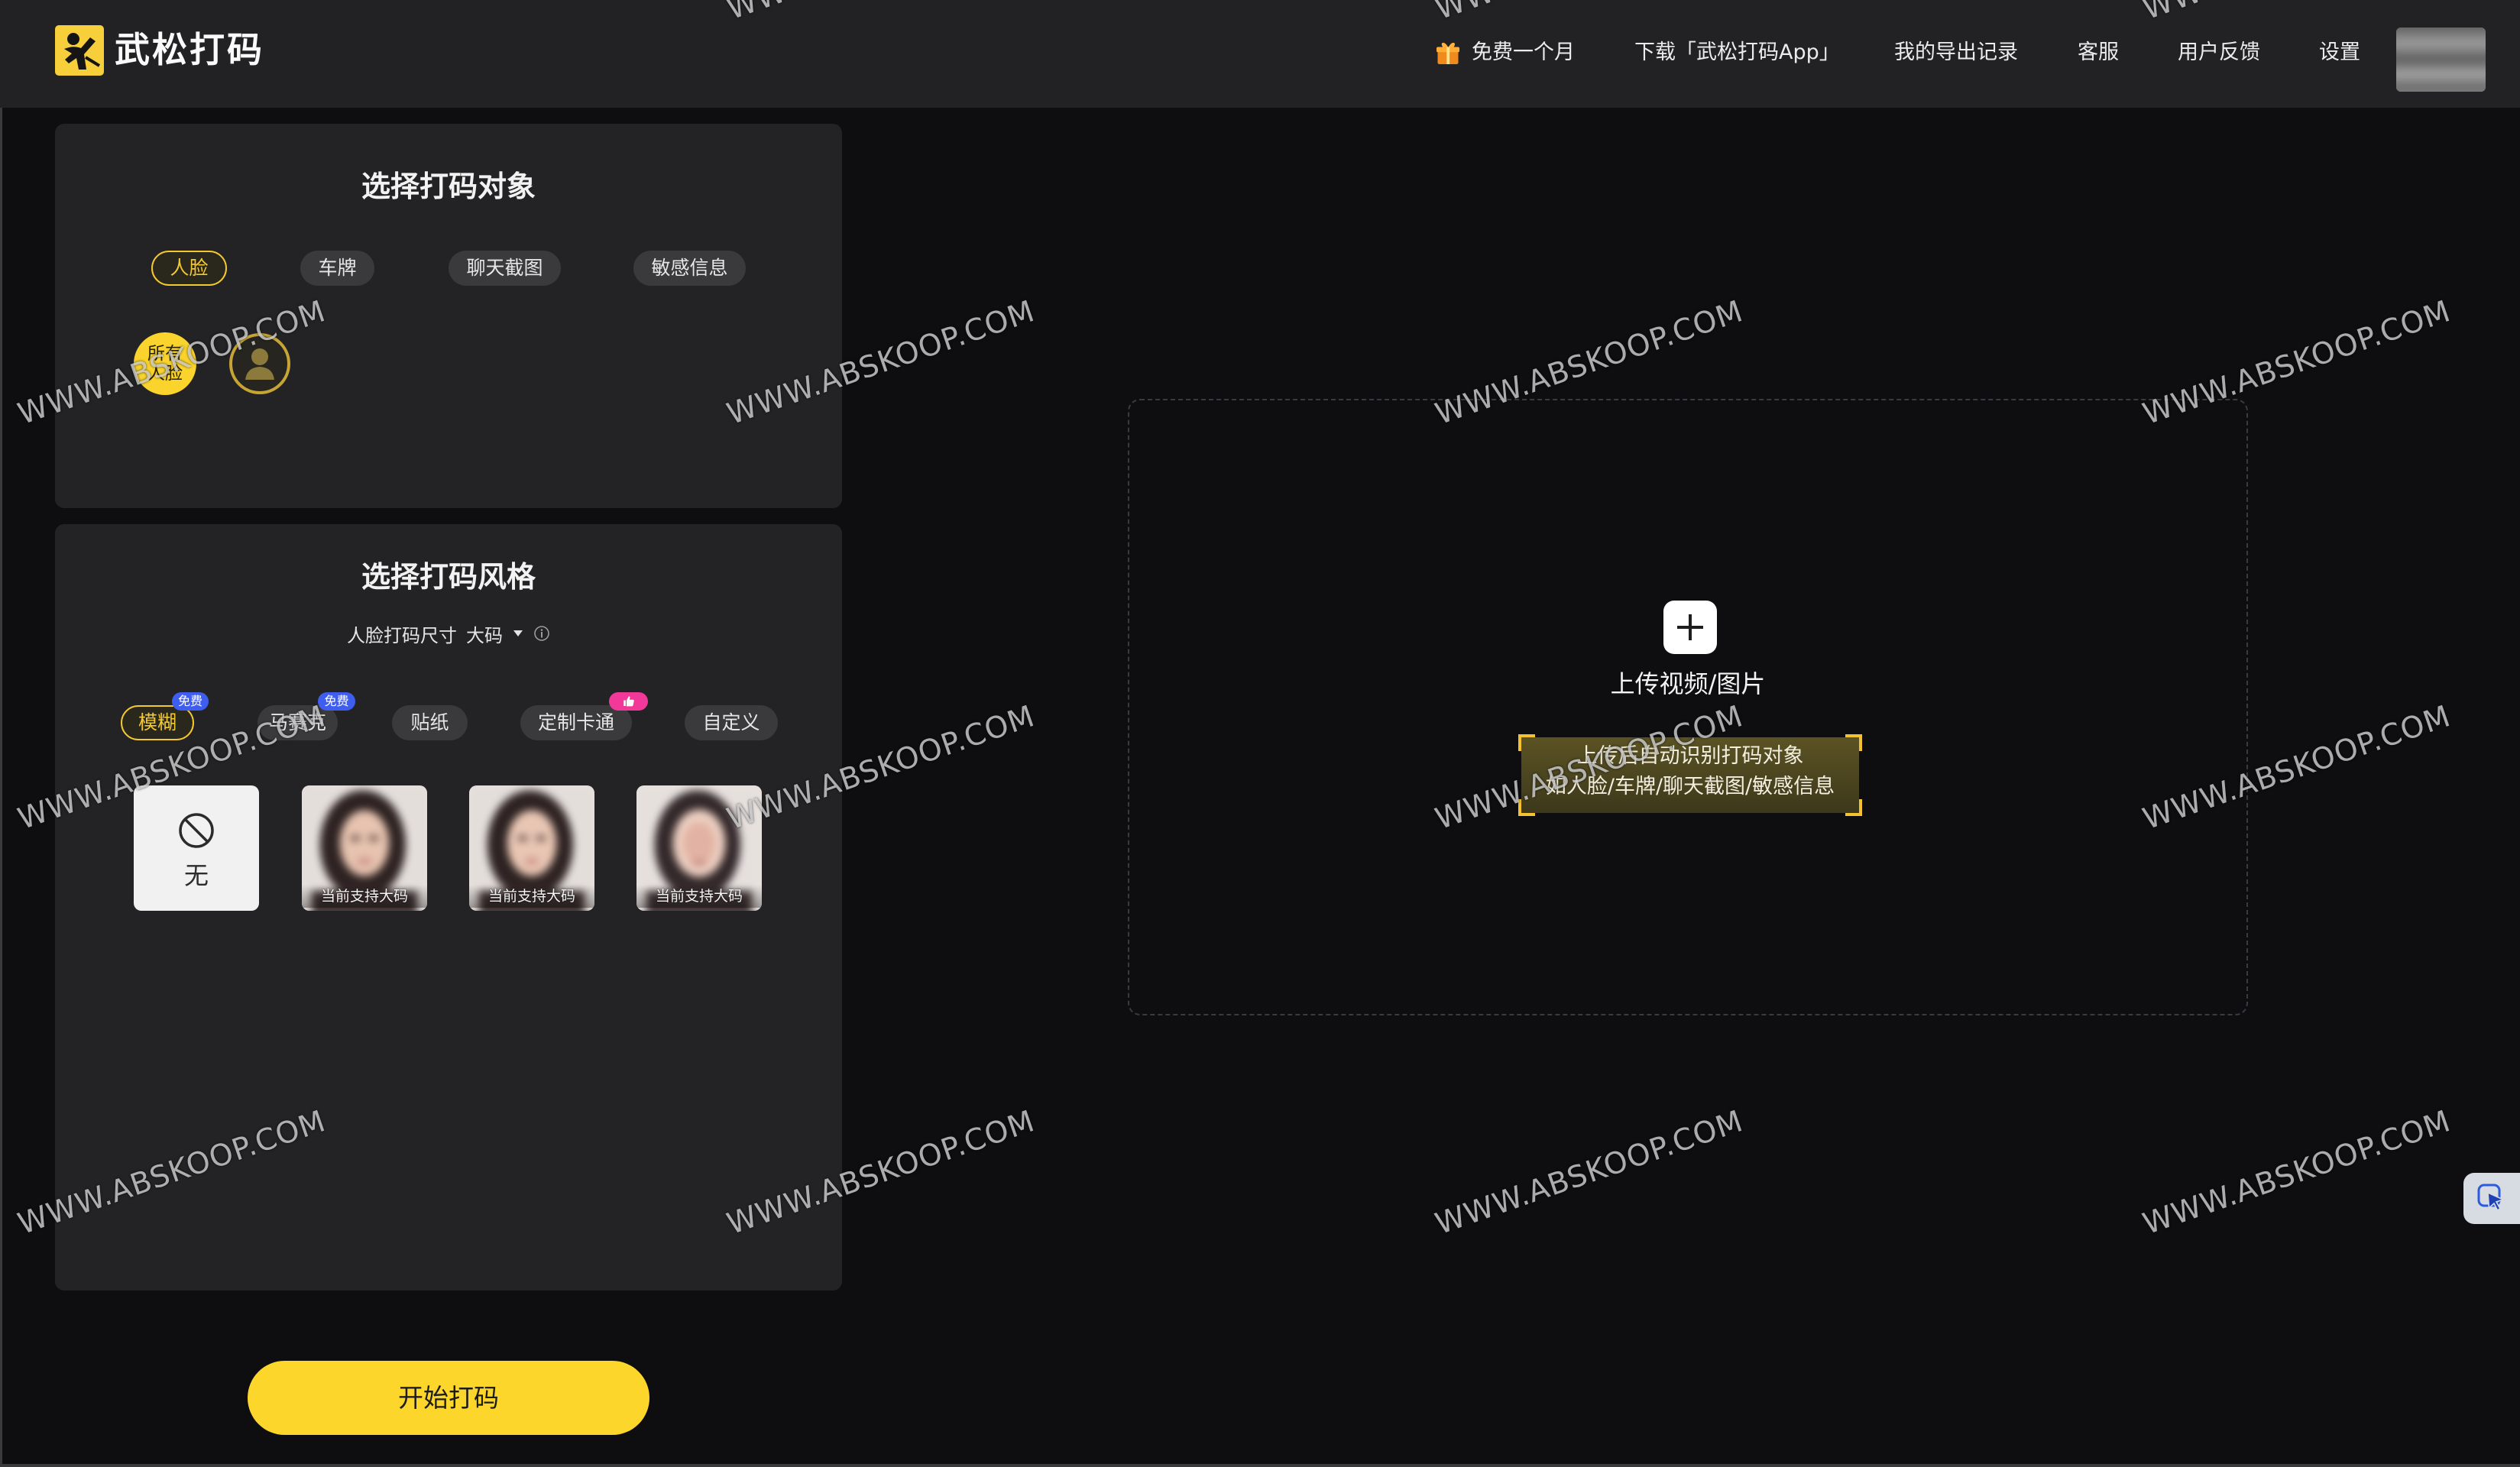 The image size is (2520, 1467). What do you see at coordinates (189, 268) in the screenshot?
I see `tab-face: 人脸` at bounding box center [189, 268].